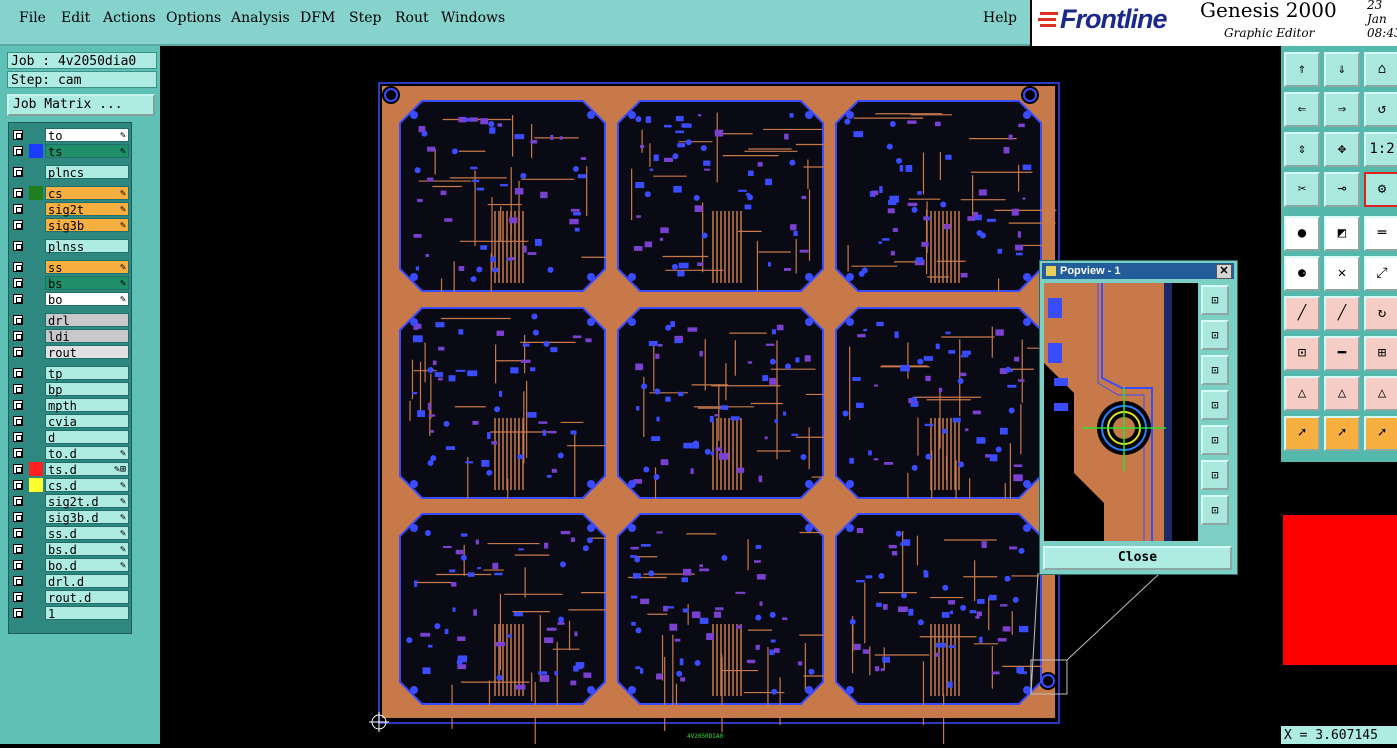 Image resolution: width=1397 pixels, height=748 pixels. I want to click on menu-edit: Edit, so click(75, 18).